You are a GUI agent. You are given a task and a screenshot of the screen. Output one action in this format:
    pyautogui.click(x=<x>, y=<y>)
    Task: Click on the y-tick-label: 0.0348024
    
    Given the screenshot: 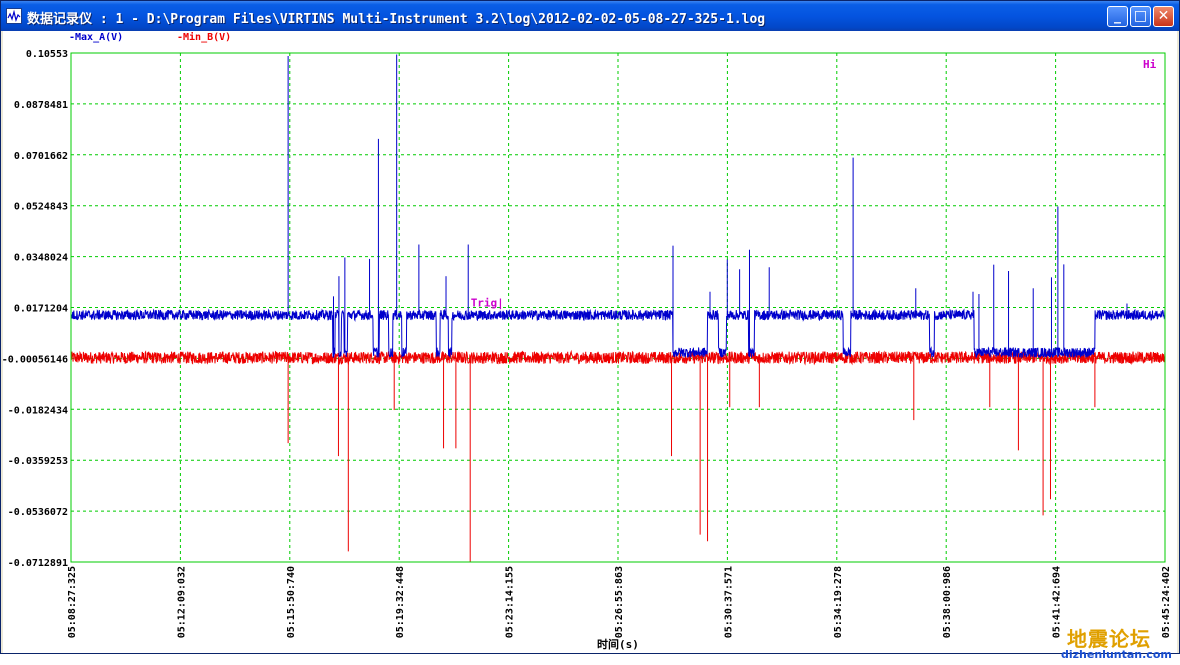 What is the action you would take?
    pyautogui.click(x=41, y=258)
    